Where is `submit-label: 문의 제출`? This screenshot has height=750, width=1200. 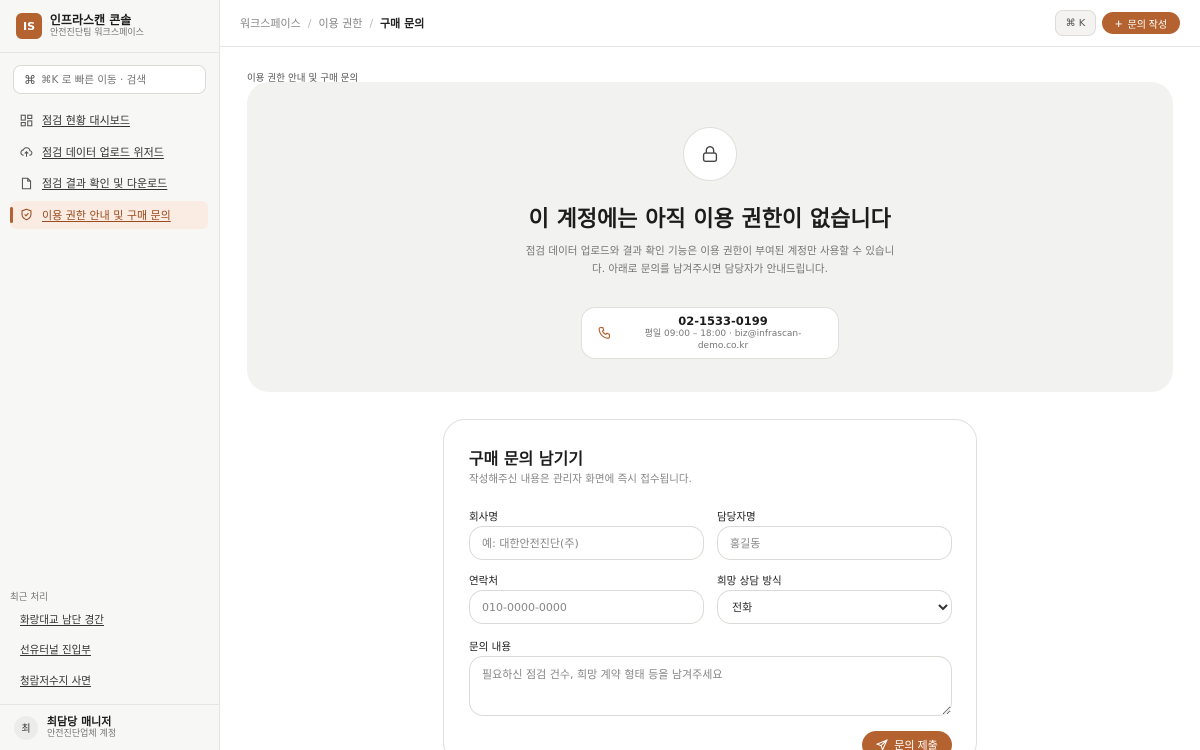 submit-label: 문의 제출 is located at coordinates (916, 745).